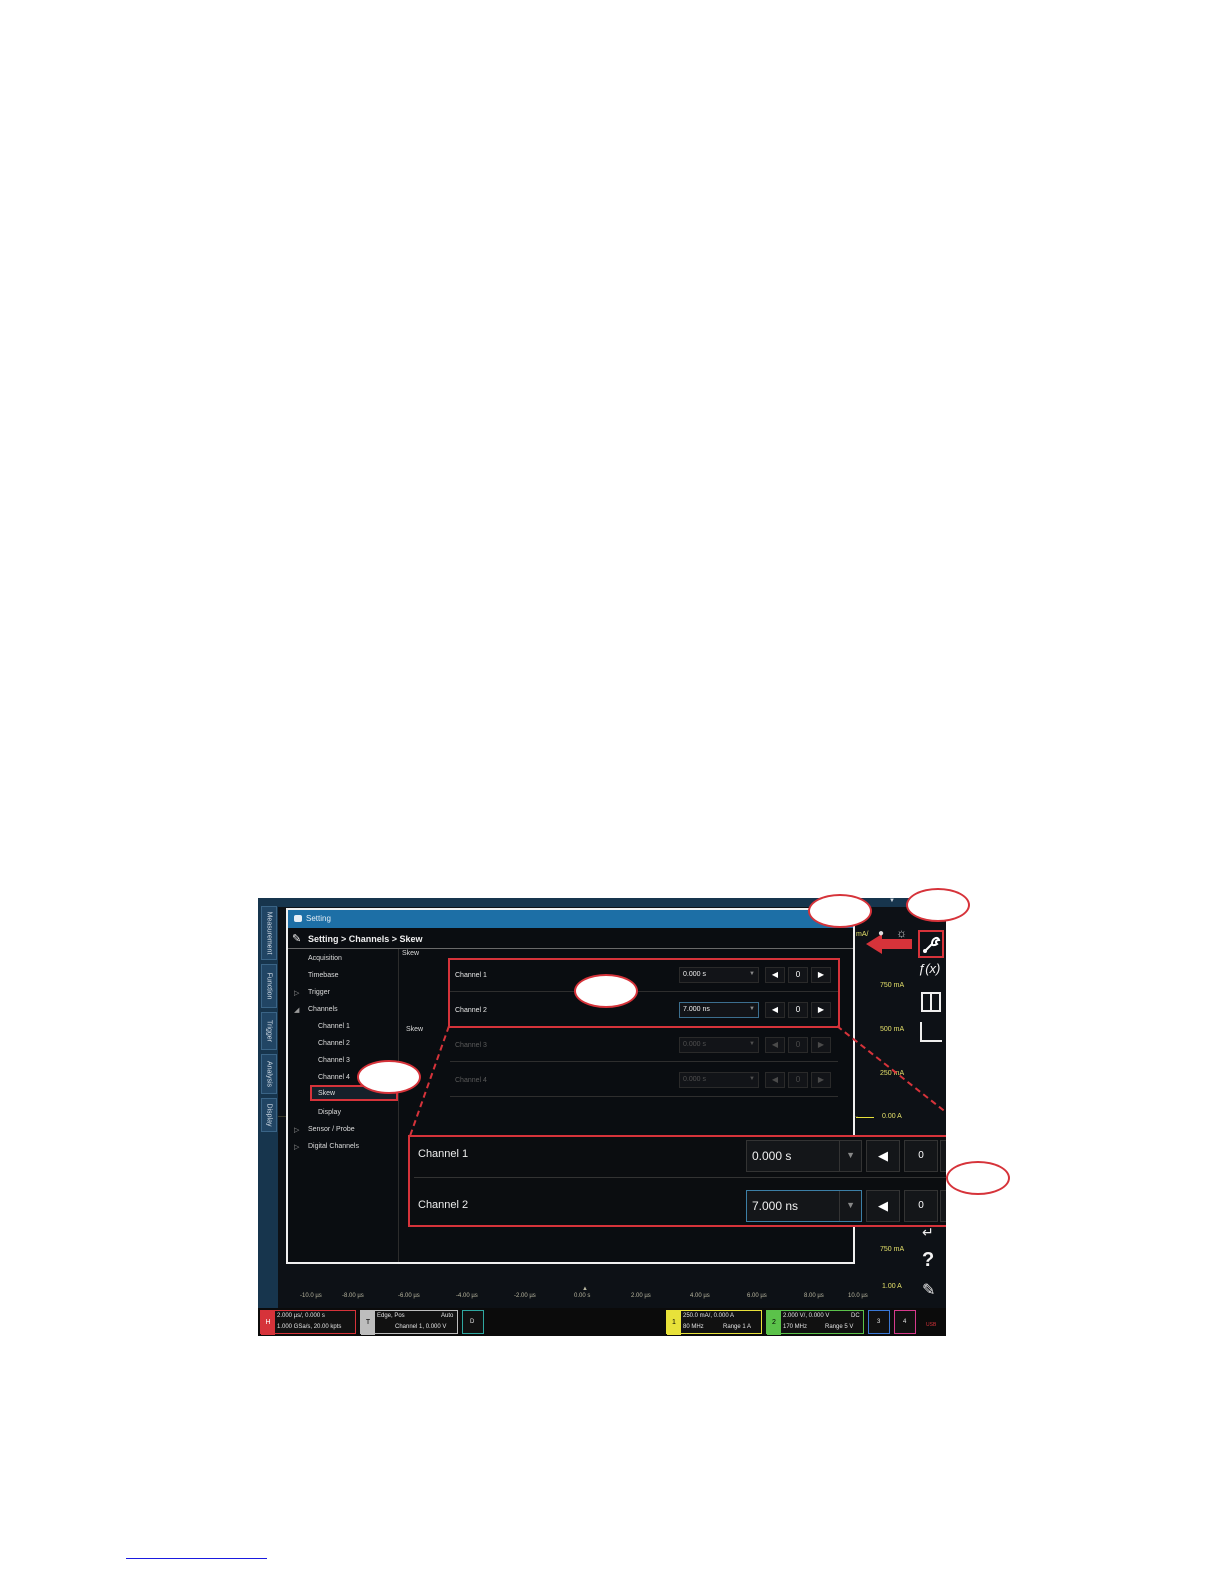 The width and height of the screenshot is (1224, 1584). Describe the element at coordinates (775, 1206) in the screenshot. I see `zoom-channel-2-value-text: 7.000 ns` at that location.